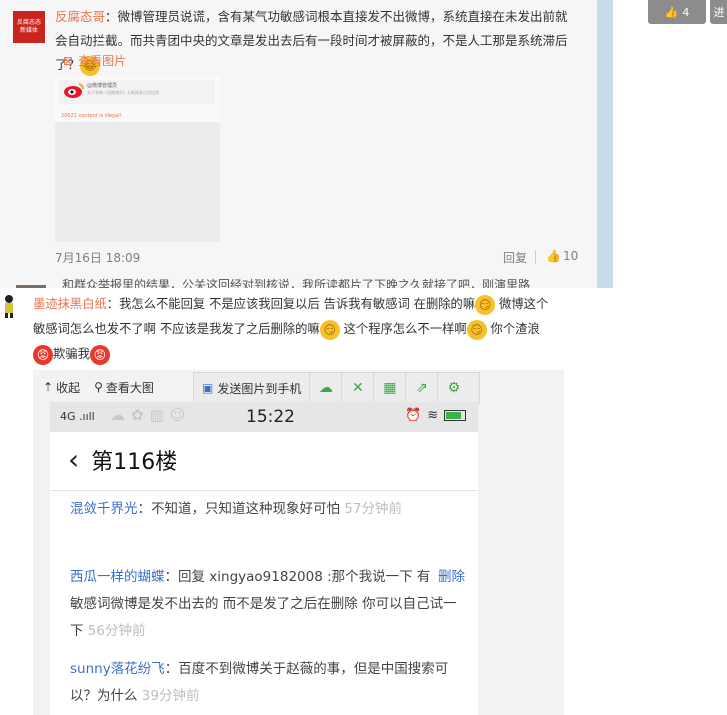 This screenshot has width=727, height=715. What do you see at coordinates (605, 144) in the screenshot?
I see `scrollbar-track` at bounding box center [605, 144].